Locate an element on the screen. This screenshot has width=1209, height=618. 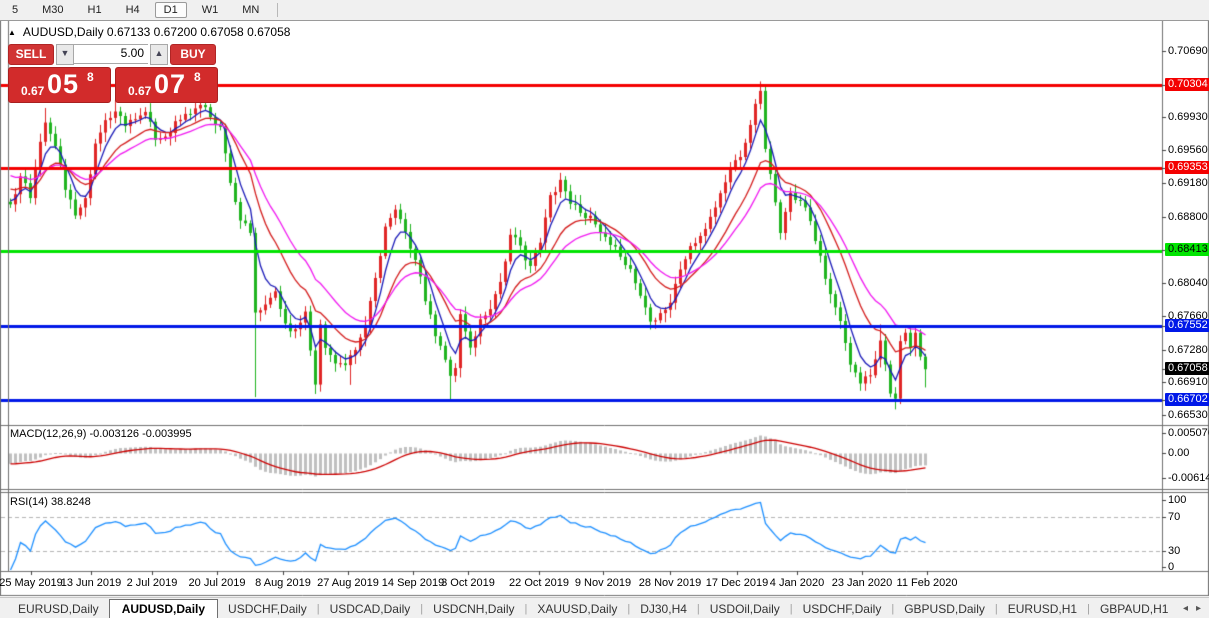
y-axis-tick: 0.68040 is located at coordinates (1188, 283).